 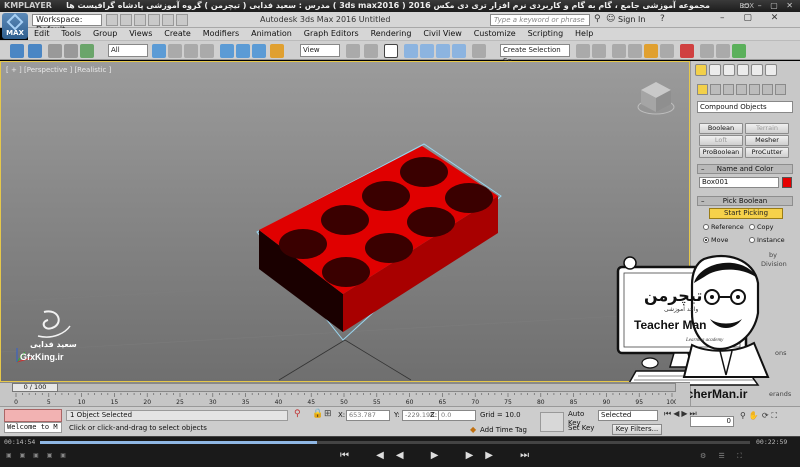 What do you see at coordinates (442, 34) in the screenshot?
I see `menu-civil-view: Civil View` at bounding box center [442, 34].